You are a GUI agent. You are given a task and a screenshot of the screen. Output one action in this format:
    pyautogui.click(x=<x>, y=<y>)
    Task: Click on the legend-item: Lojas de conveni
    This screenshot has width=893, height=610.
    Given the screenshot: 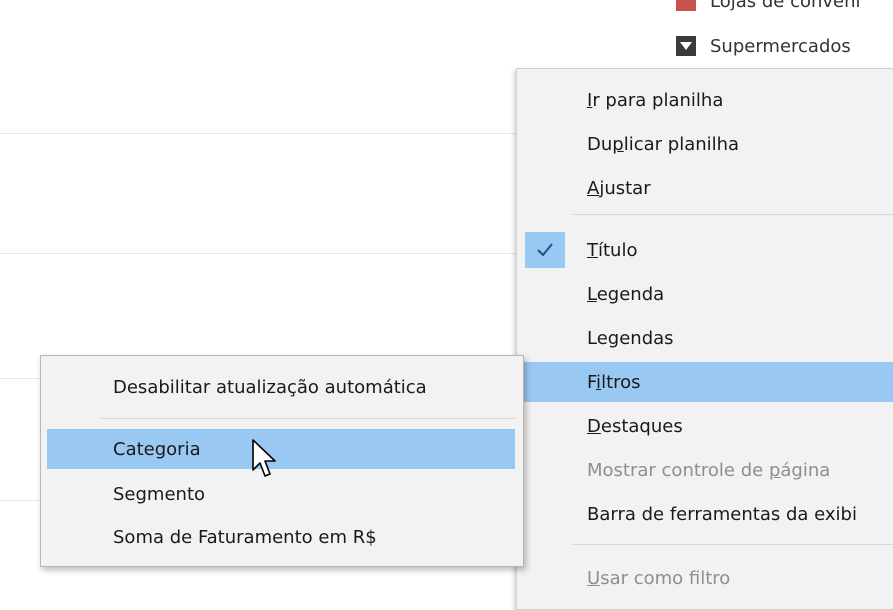 What is the action you would take?
    pyautogui.click(x=759, y=8)
    